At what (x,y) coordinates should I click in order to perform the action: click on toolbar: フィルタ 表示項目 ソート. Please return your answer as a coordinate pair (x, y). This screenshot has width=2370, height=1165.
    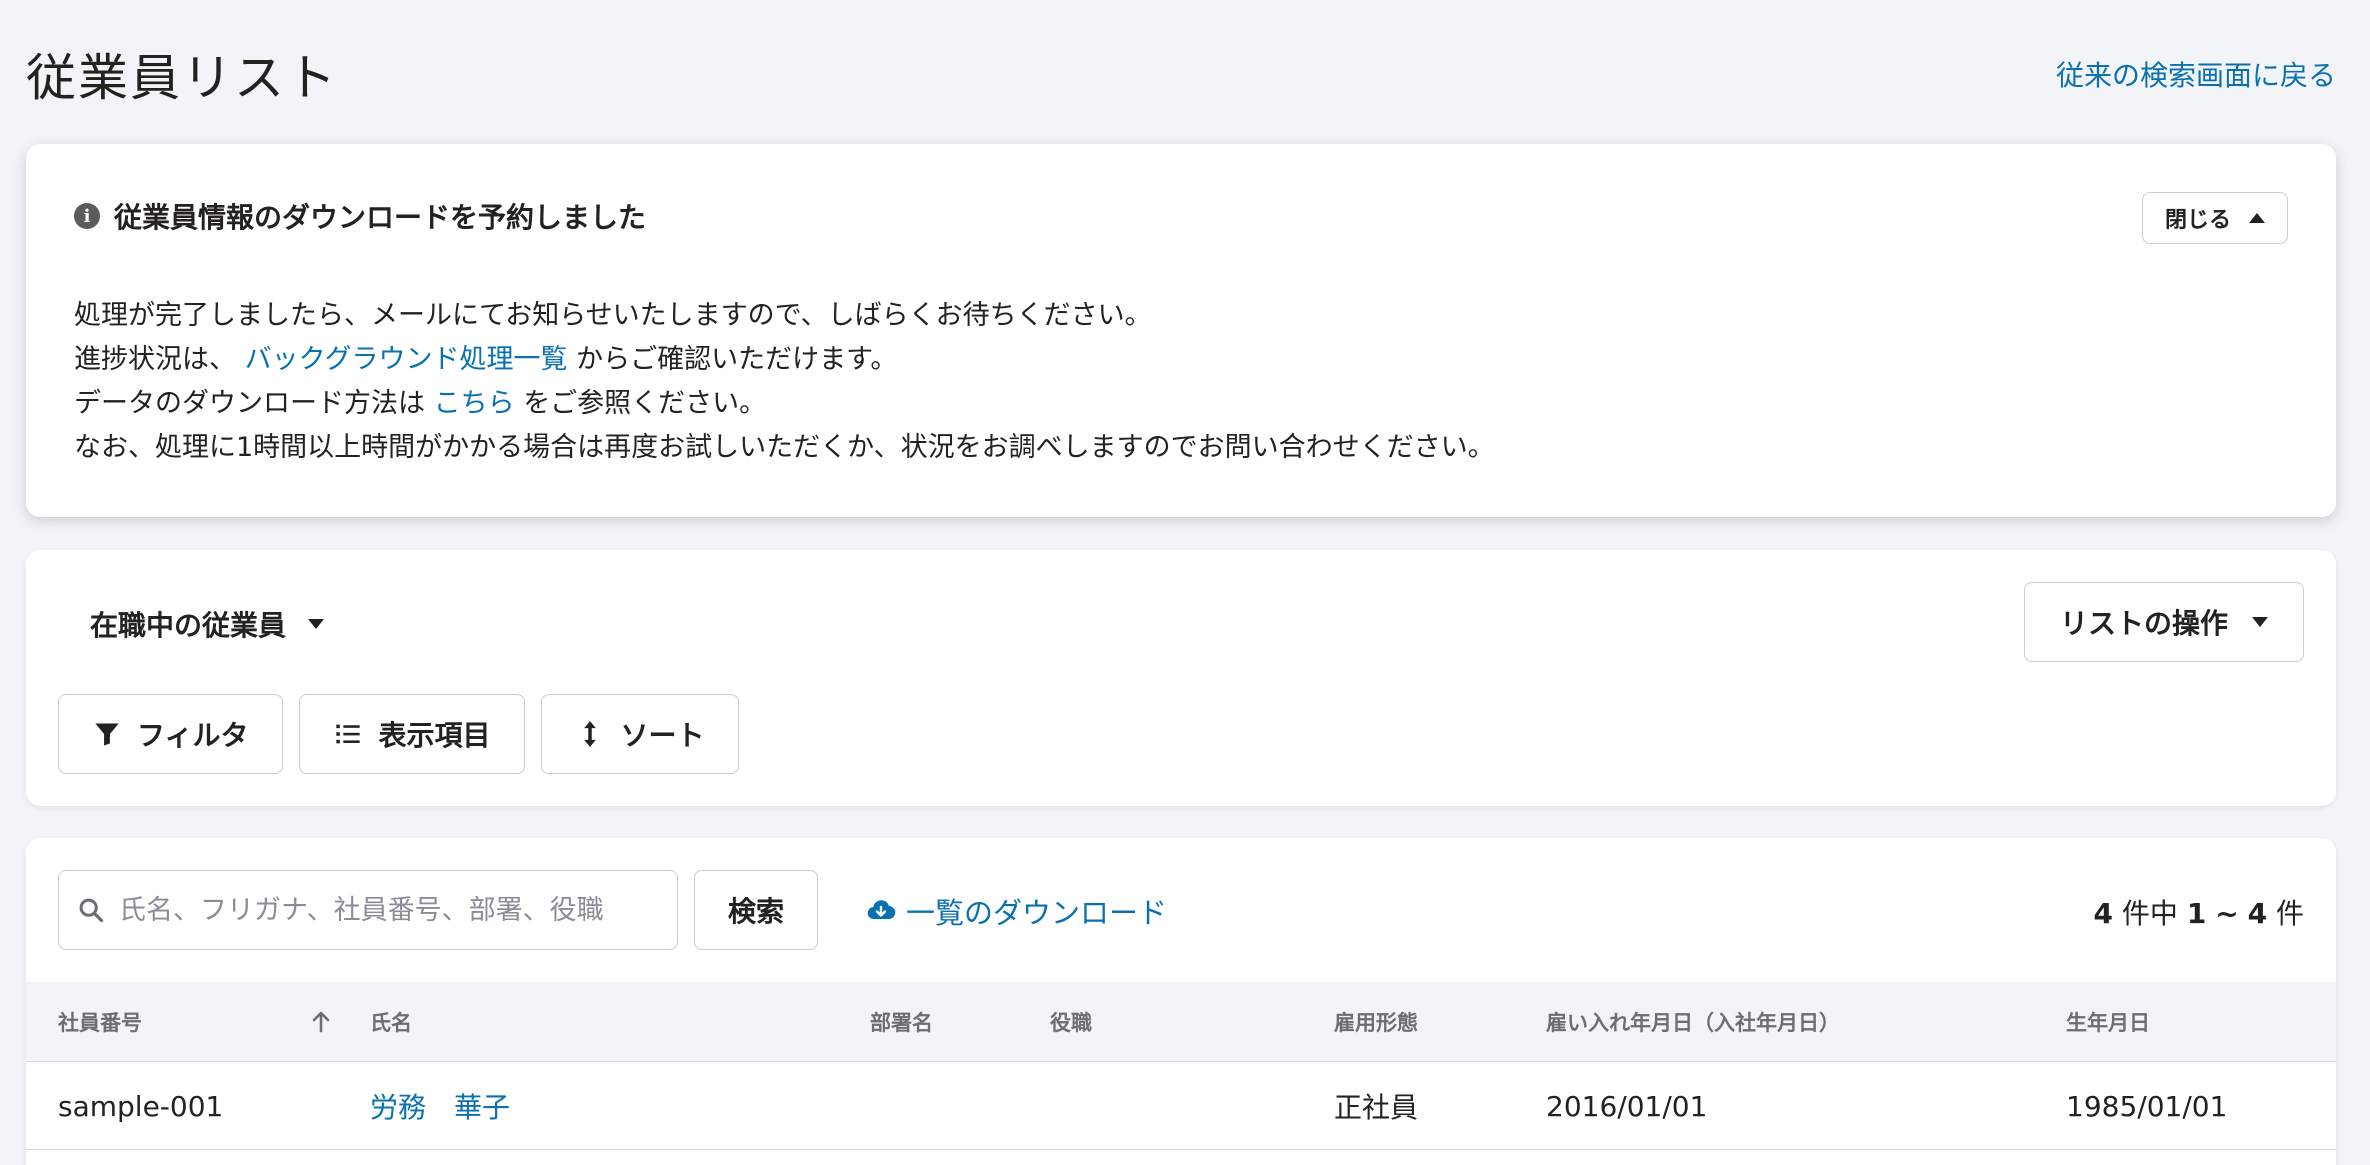
    Looking at the image, I should click on (399, 734).